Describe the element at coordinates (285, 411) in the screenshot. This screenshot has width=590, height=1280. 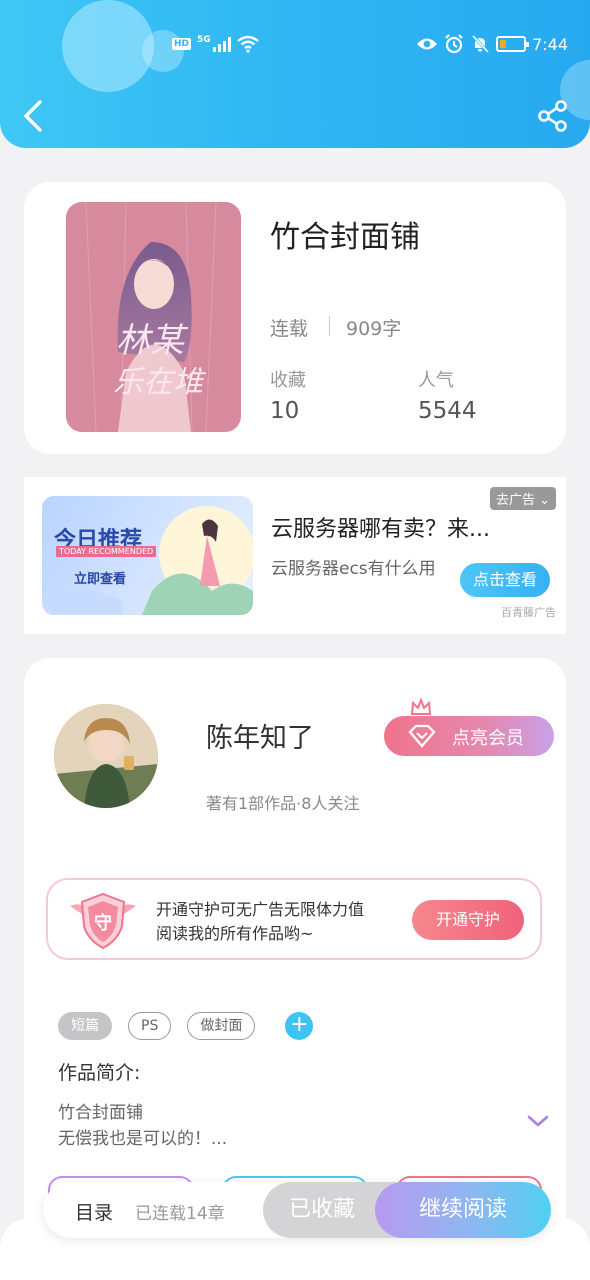
I see `favorites-value: 10` at that location.